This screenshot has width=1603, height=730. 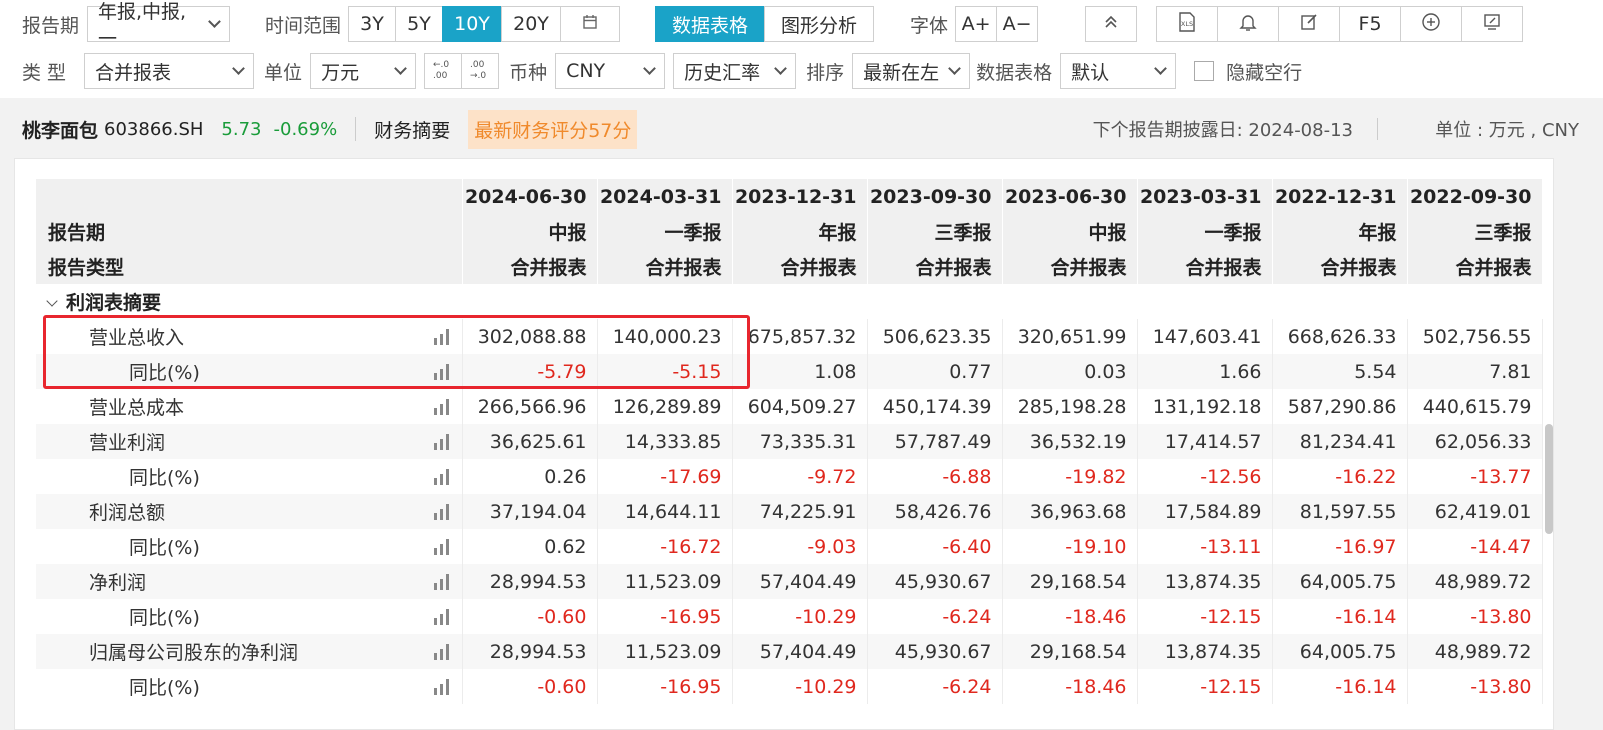 What do you see at coordinates (1475, 581) in the screenshot?
I see `table-cell: 48,989.72` at bounding box center [1475, 581].